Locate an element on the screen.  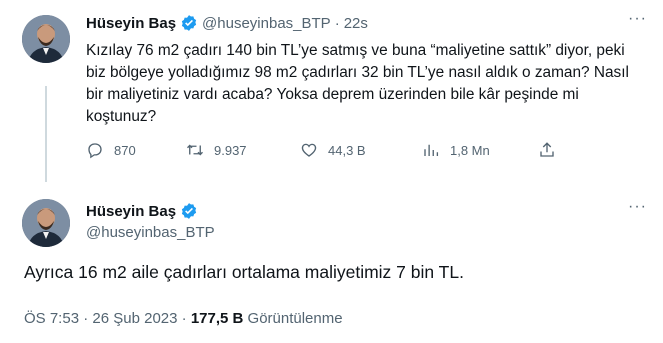
tweet2-header: Hüseyin Baş @huseyinbas_BTP is located at coordinates (150, 222).